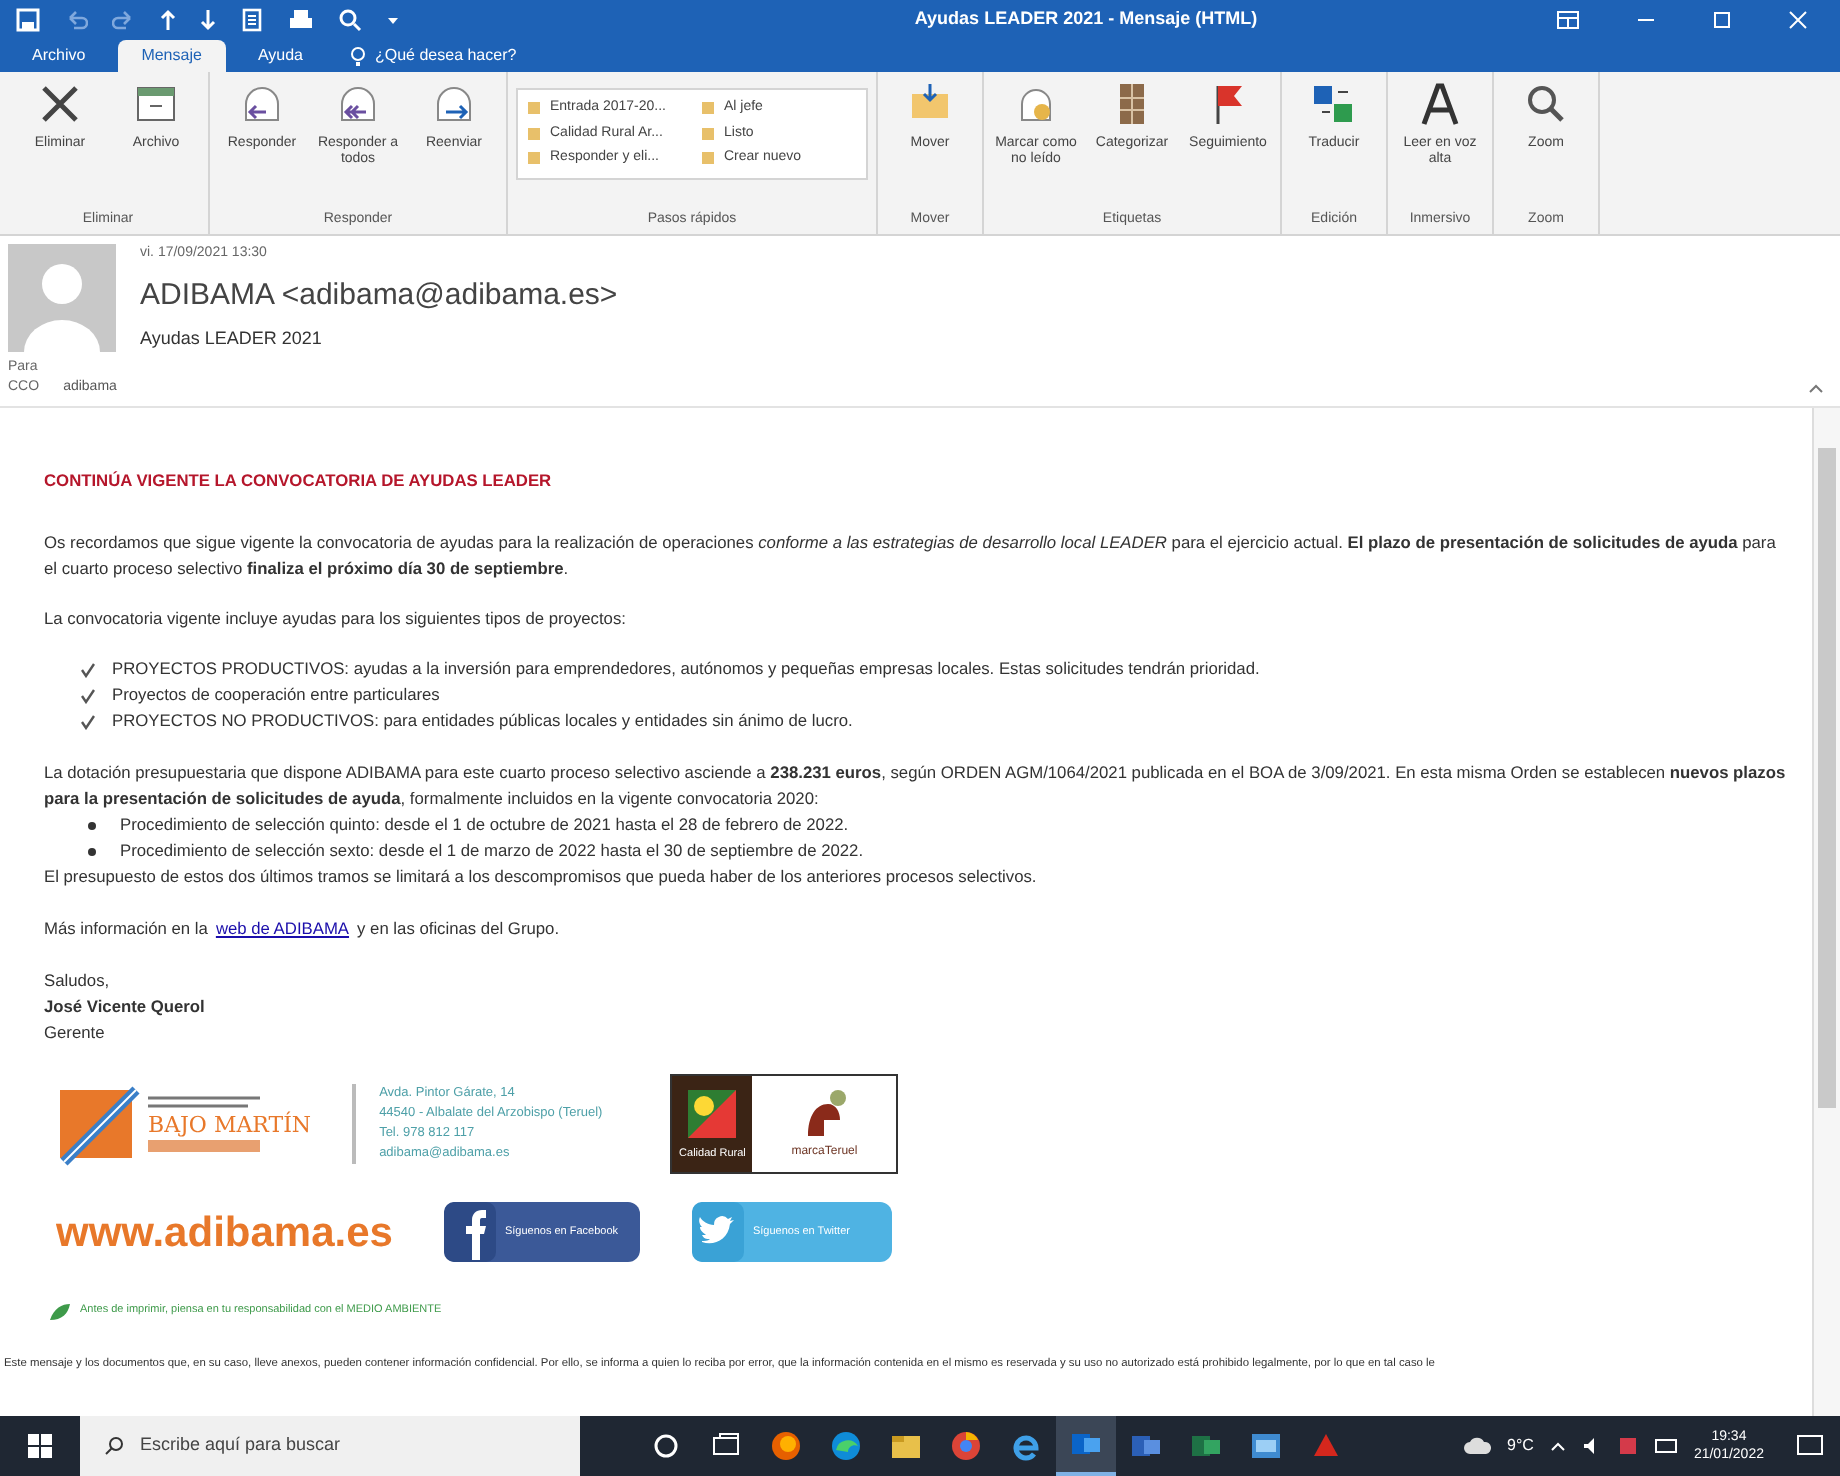  What do you see at coordinates (718, 1232) in the screenshot?
I see `bird-icon` at bounding box center [718, 1232].